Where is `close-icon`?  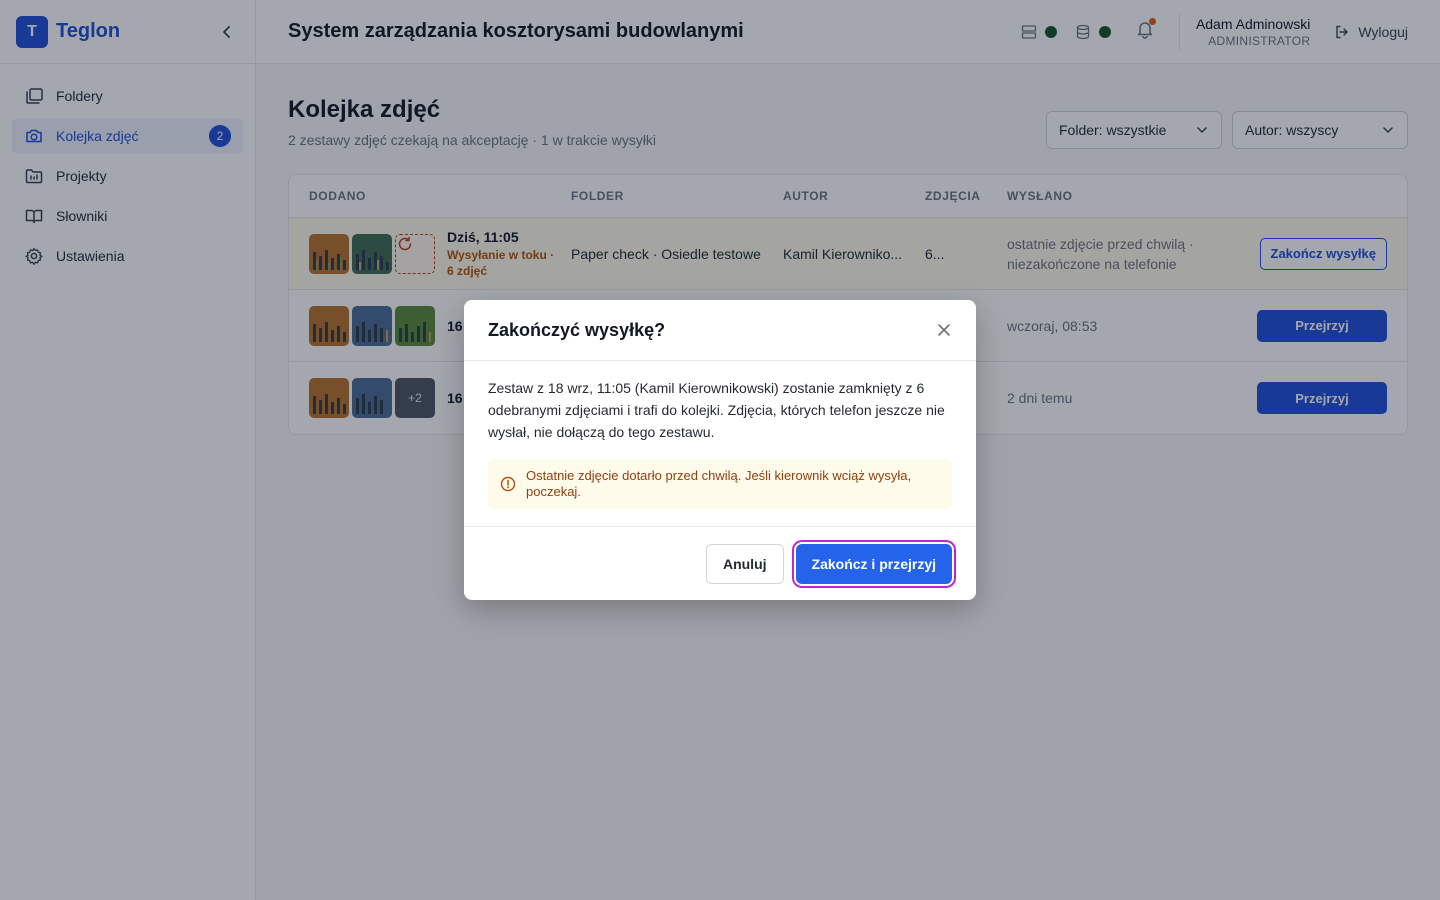
close-icon is located at coordinates (944, 330).